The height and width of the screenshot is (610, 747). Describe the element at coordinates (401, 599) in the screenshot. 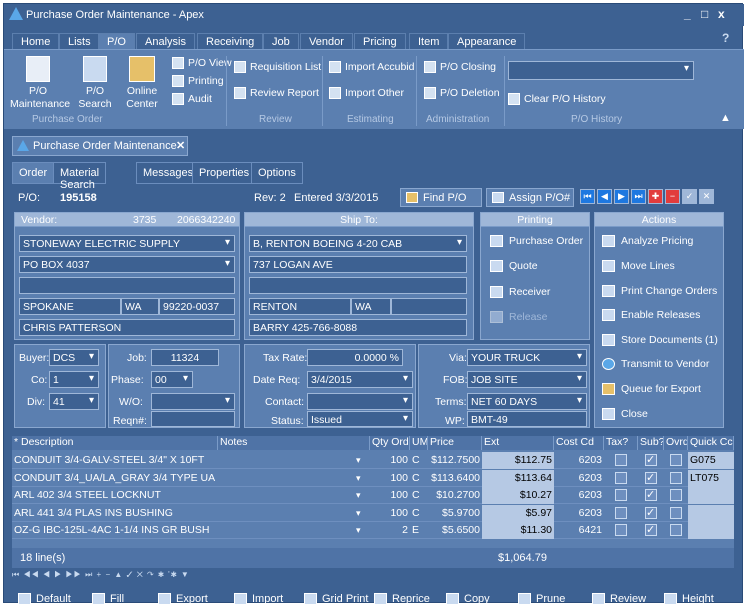

I see `reprice-button: Reprice` at that location.